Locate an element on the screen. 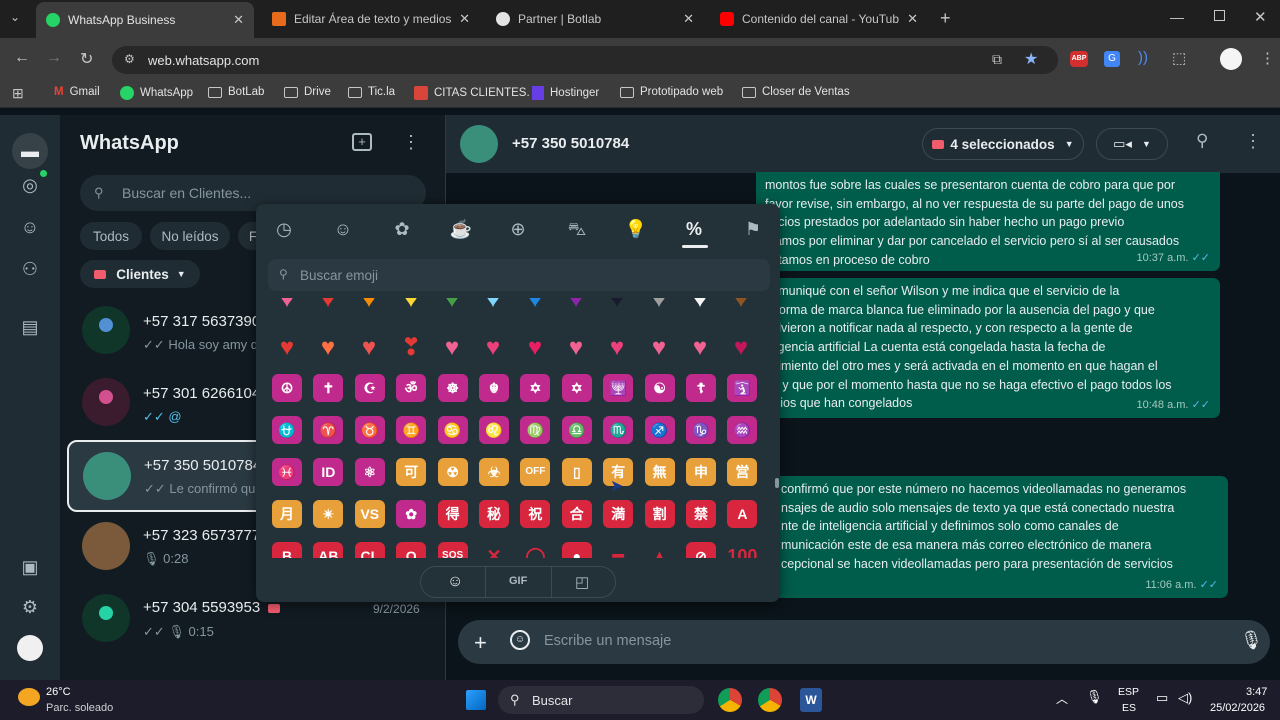 The image size is (1280, 720). back-icon: ← is located at coordinates (22, 58).